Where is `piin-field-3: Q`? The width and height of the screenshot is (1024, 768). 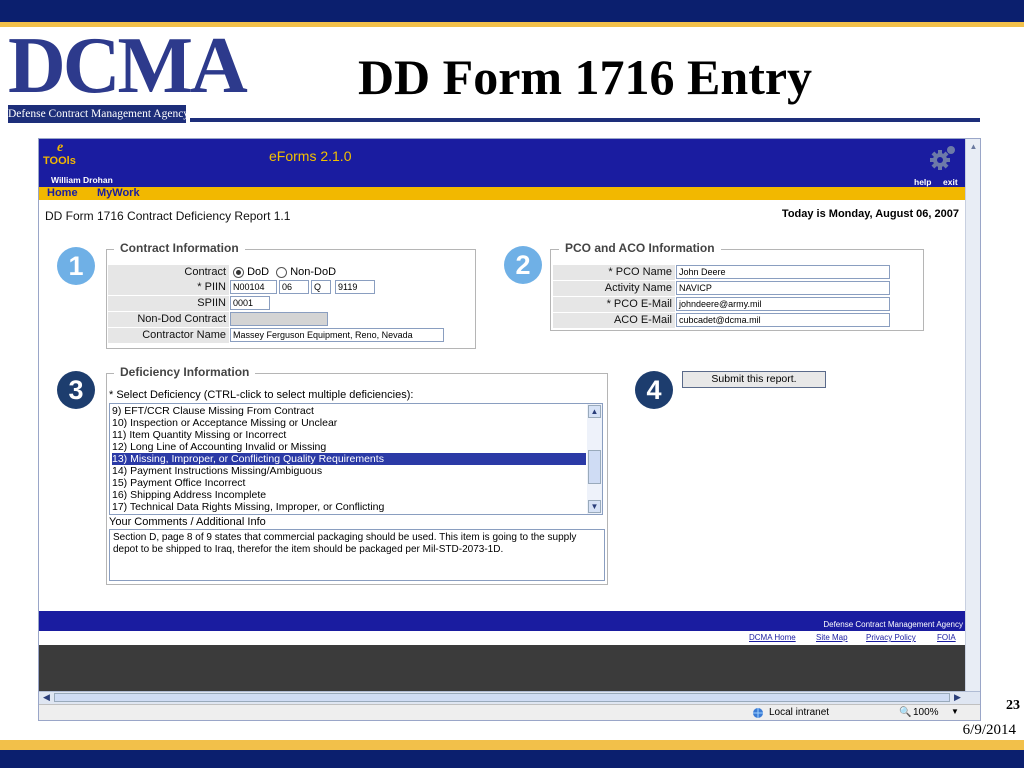 piin-field-3: Q is located at coordinates (321, 287).